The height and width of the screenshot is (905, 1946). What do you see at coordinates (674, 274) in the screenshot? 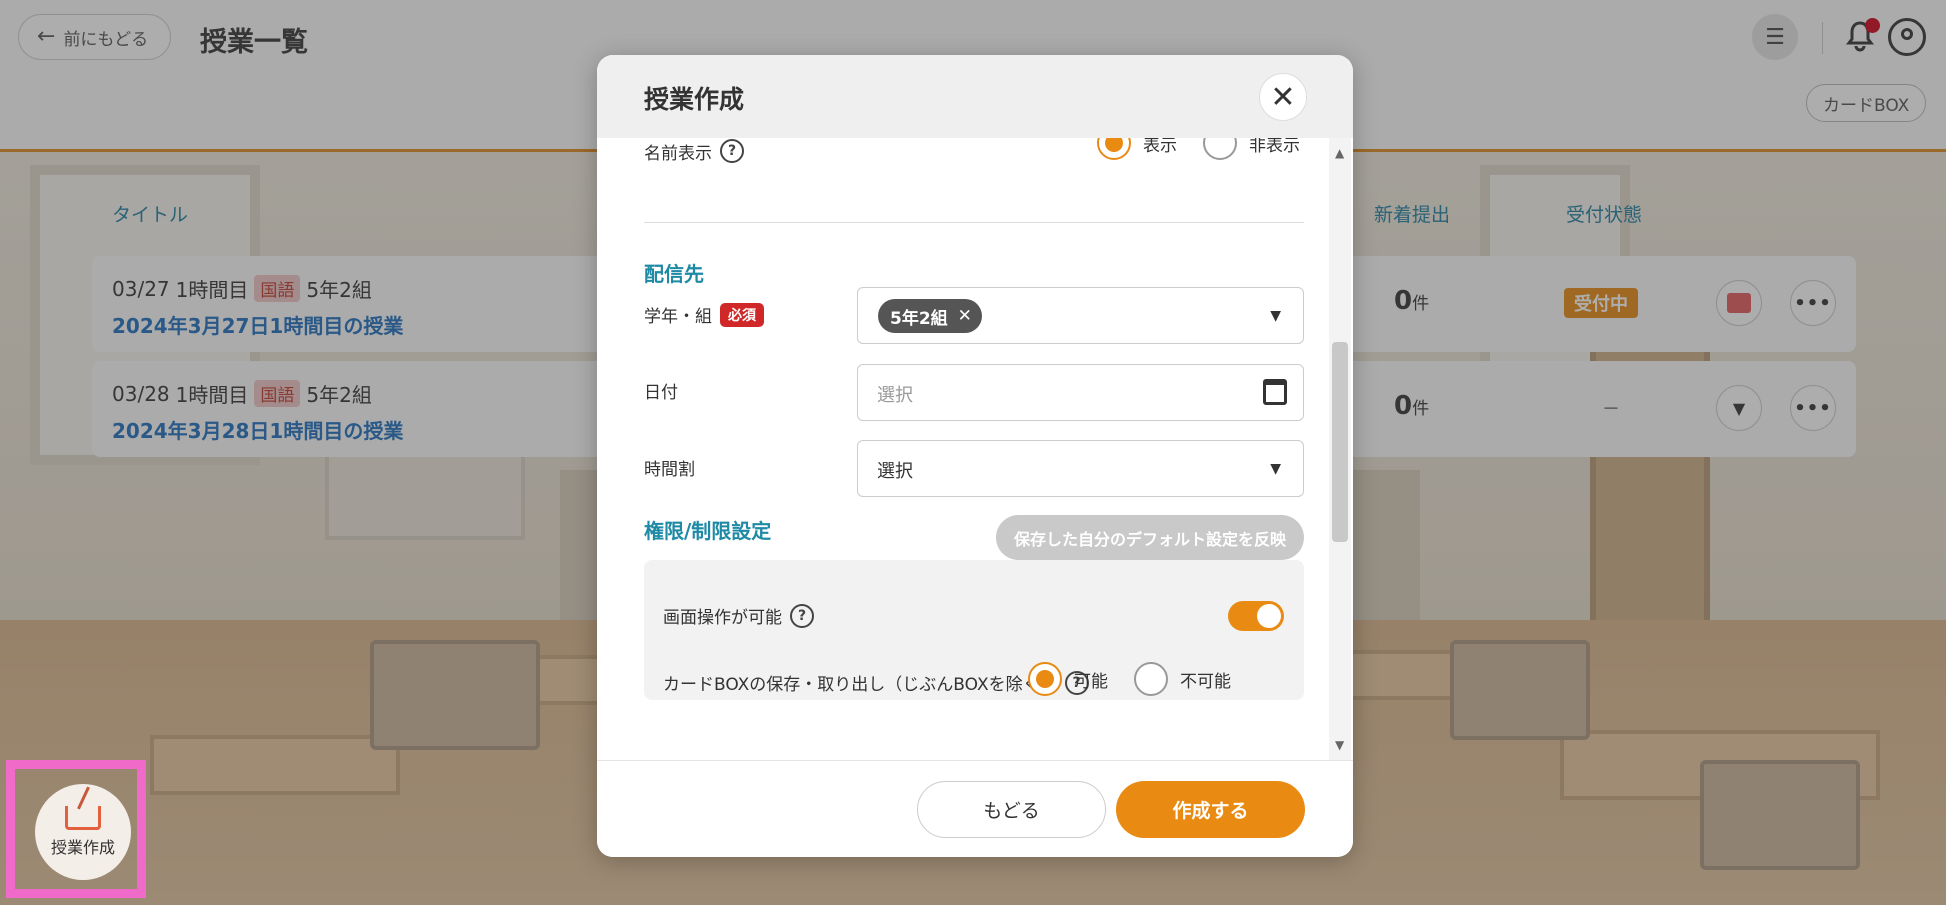
I see `delivery-section-title: 配信先` at bounding box center [674, 274].